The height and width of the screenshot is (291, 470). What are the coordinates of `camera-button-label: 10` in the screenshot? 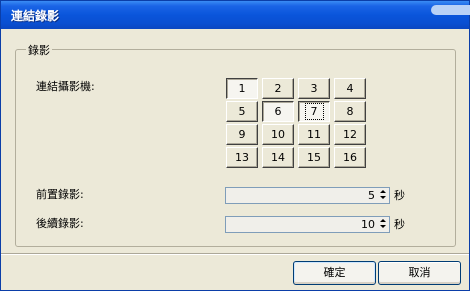 It's located at (278, 134).